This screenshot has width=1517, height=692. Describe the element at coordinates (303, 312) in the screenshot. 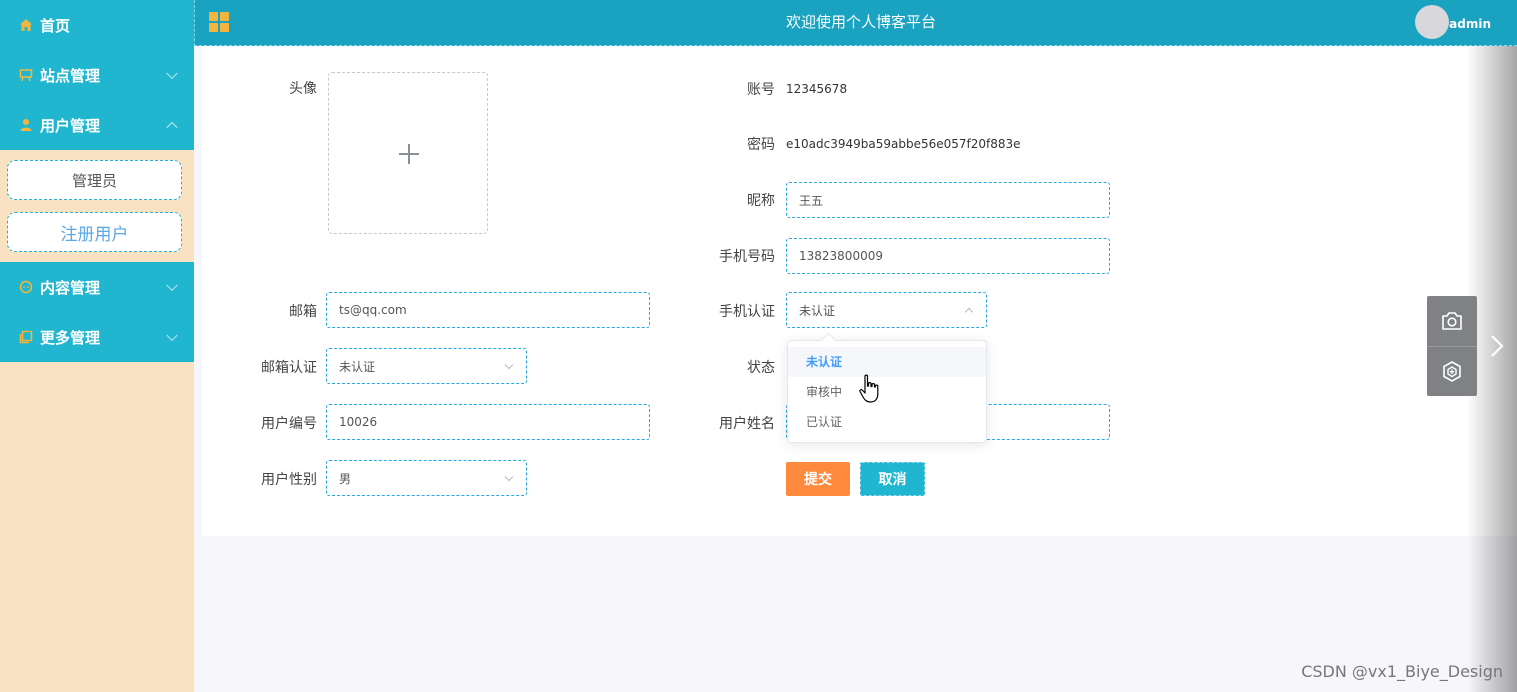

I see `email-label: 邮箱` at that location.